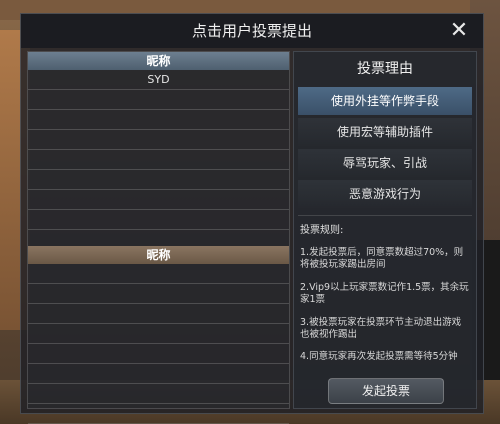 The width and height of the screenshot is (500, 424). What do you see at coordinates (385, 215) in the screenshot?
I see `divider` at bounding box center [385, 215].